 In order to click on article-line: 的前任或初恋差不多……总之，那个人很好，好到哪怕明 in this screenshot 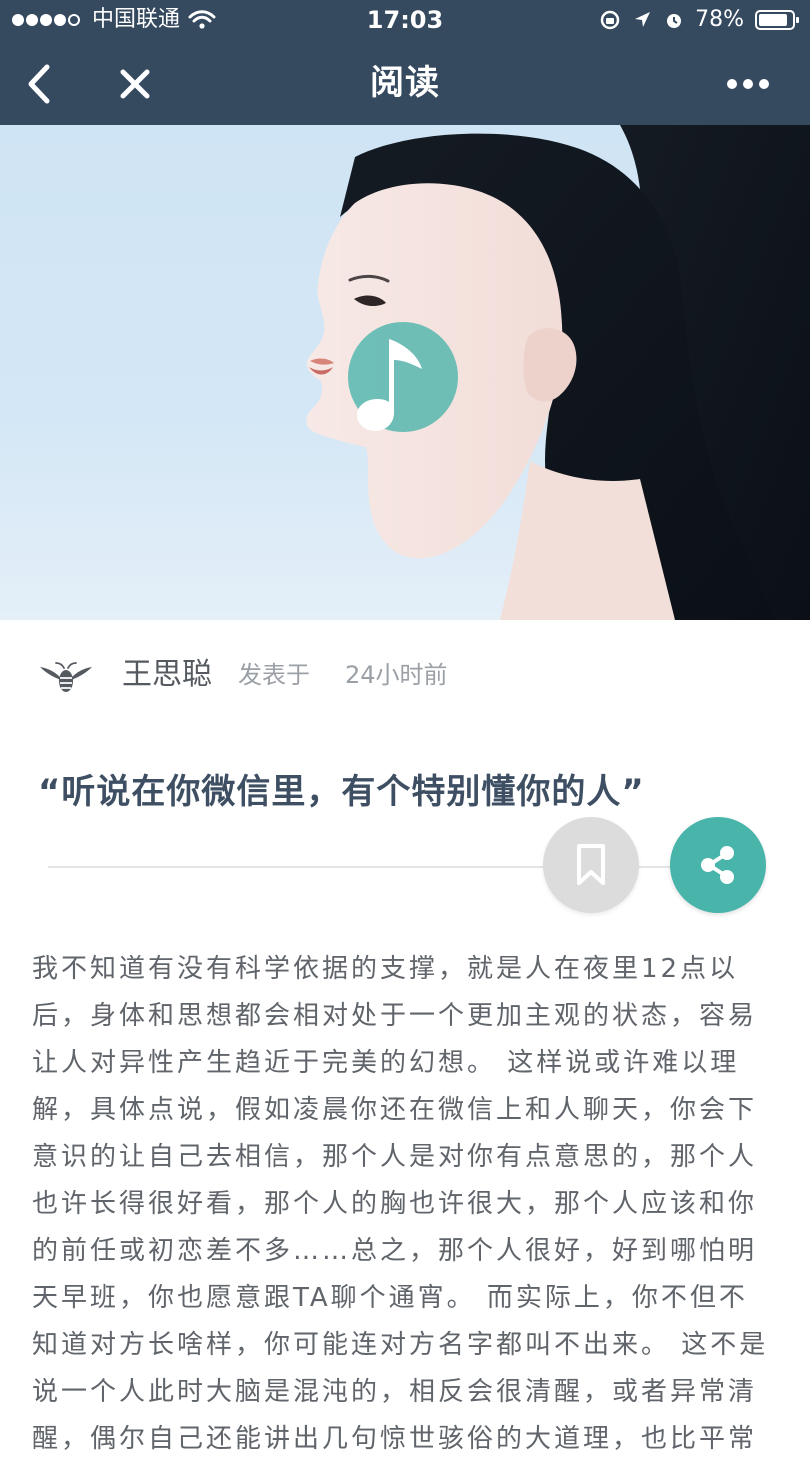, I will do `click(395, 1251)`.